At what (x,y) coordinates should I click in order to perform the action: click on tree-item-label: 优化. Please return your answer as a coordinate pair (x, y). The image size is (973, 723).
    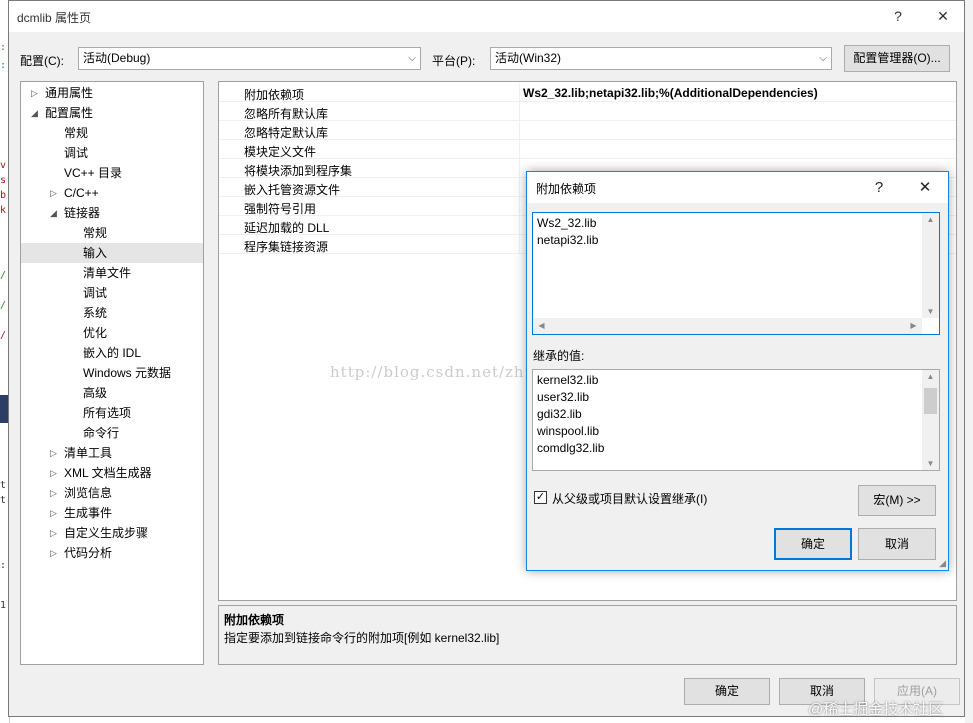
    Looking at the image, I should click on (95, 333).